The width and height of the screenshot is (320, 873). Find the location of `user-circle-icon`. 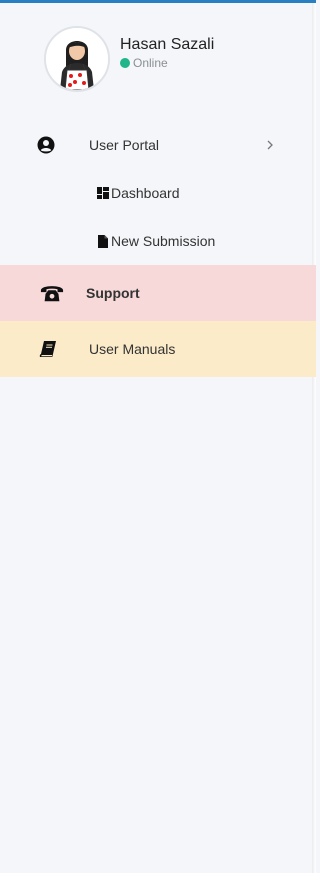

user-circle-icon is located at coordinates (46, 145).